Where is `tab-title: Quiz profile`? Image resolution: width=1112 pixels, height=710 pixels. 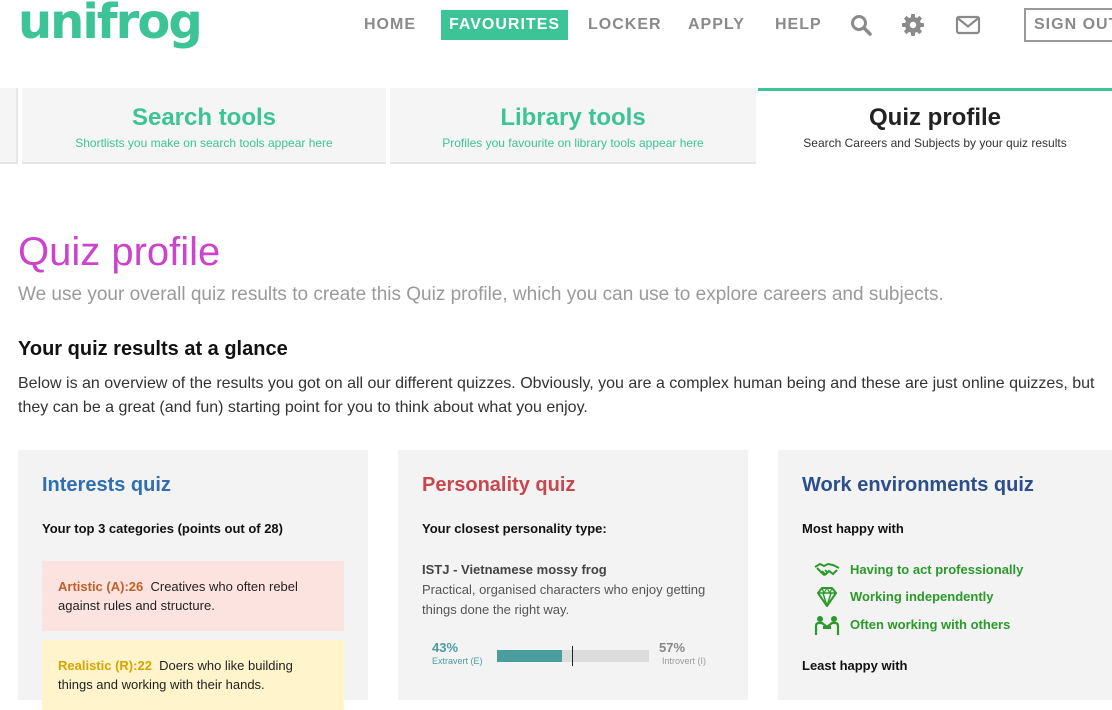 tab-title: Quiz profile is located at coordinates (935, 117).